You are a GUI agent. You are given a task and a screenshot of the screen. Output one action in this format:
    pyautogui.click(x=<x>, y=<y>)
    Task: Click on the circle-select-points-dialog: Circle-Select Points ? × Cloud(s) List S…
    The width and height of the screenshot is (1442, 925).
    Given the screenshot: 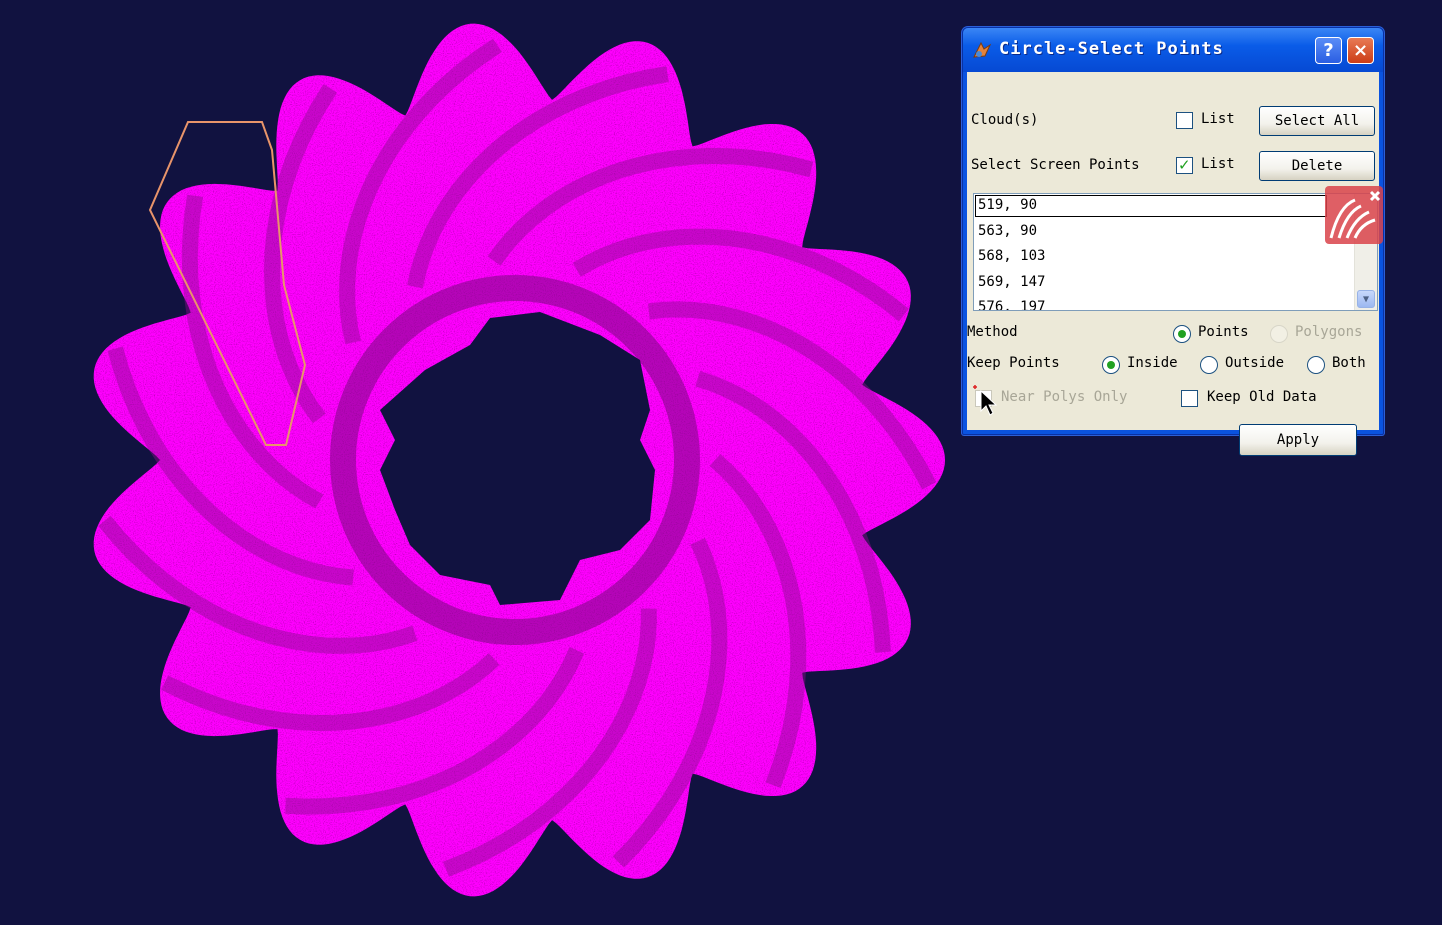 What is the action you would take?
    pyautogui.click(x=1173, y=241)
    